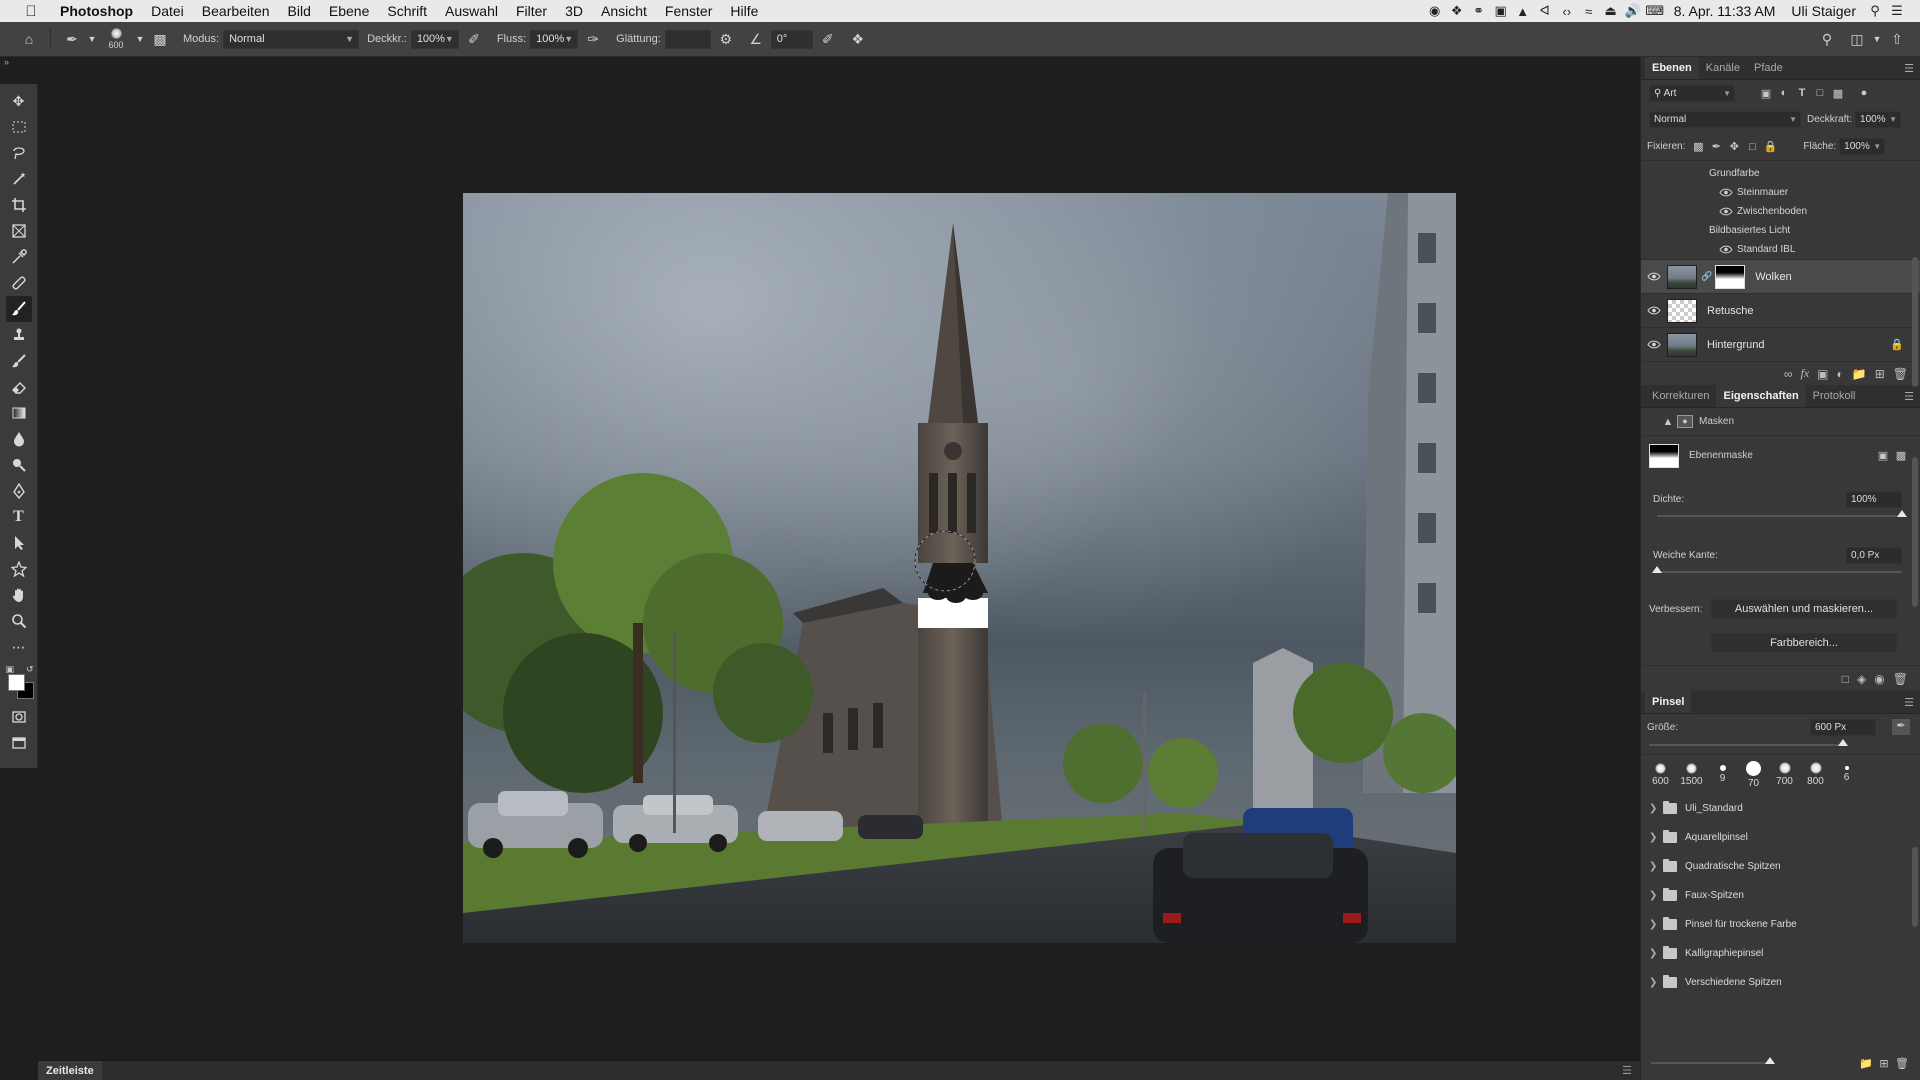  What do you see at coordinates (858, 39) in the screenshot?
I see `symmetry-icon: ❖` at bounding box center [858, 39].